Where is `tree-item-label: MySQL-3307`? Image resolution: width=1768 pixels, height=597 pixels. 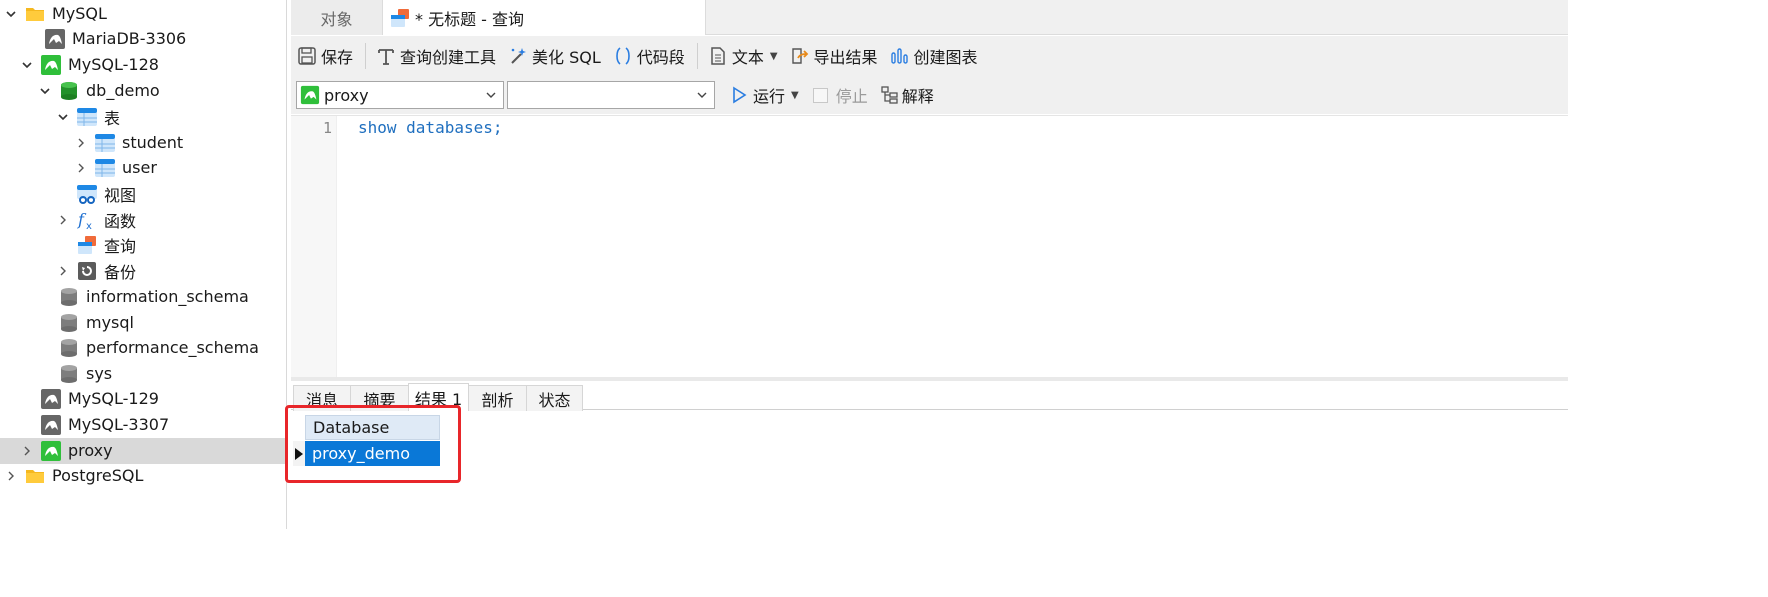
tree-item-label: MySQL-3307 is located at coordinates (119, 425).